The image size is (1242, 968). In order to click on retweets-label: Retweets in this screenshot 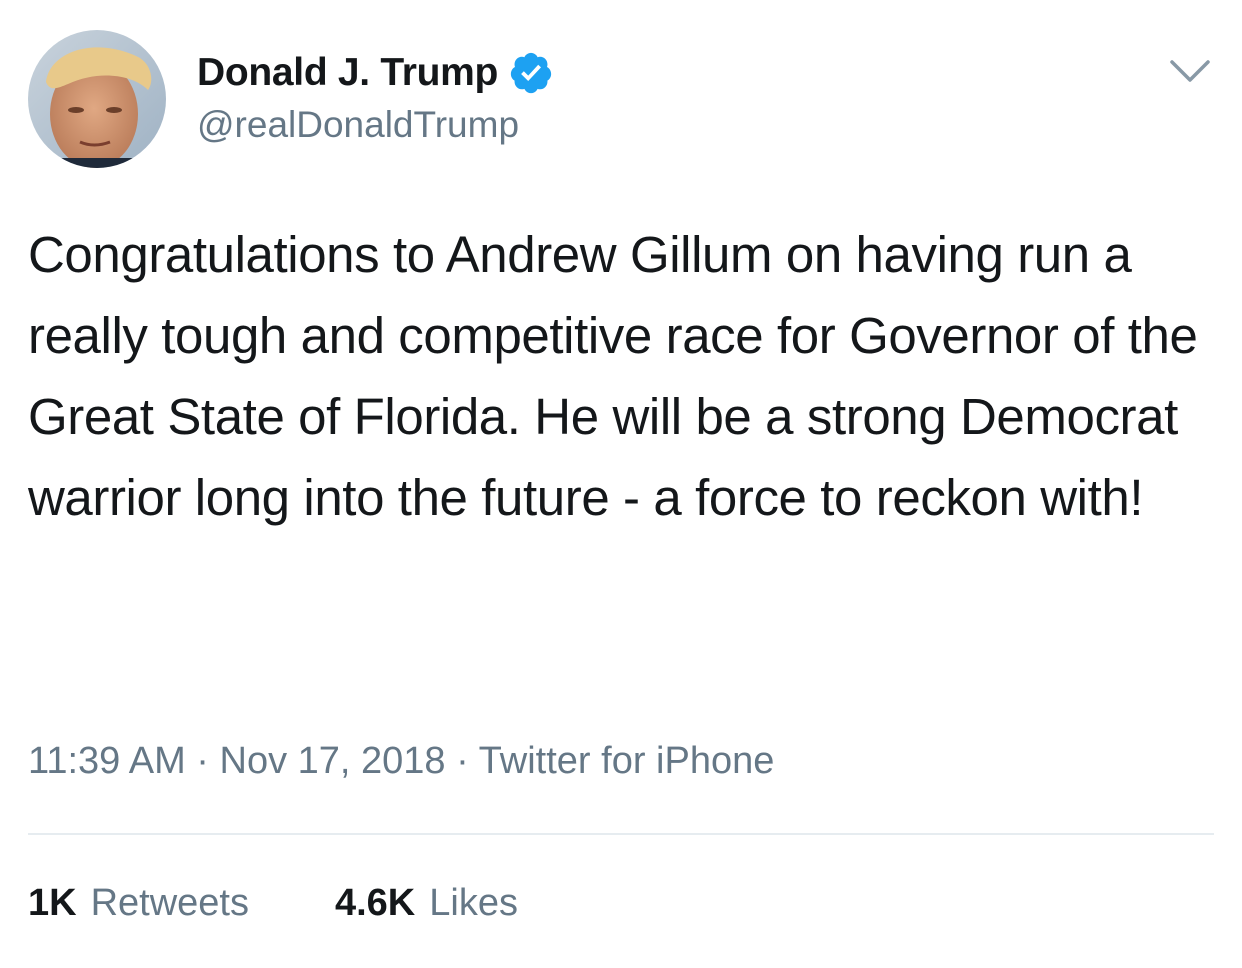, I will do `click(169, 903)`.